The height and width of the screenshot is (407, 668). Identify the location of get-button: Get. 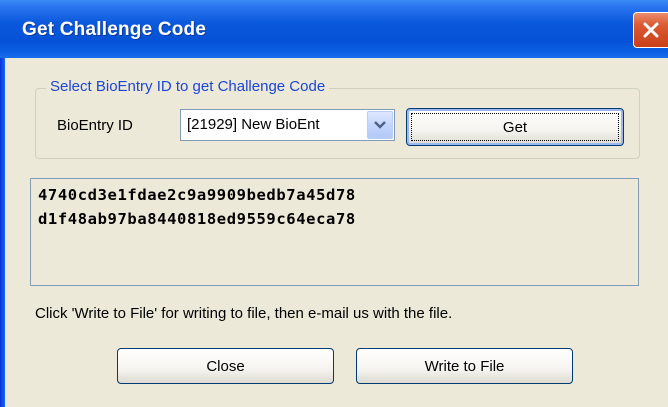
(515, 127).